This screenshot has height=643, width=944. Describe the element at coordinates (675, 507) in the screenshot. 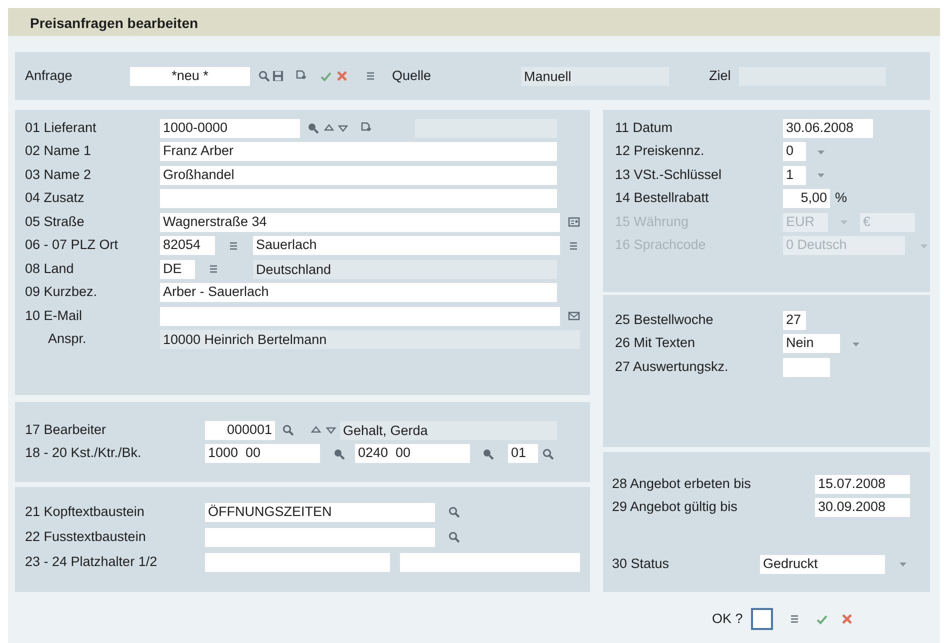

I see `field-label: 29 Angebot gültig bis` at that location.